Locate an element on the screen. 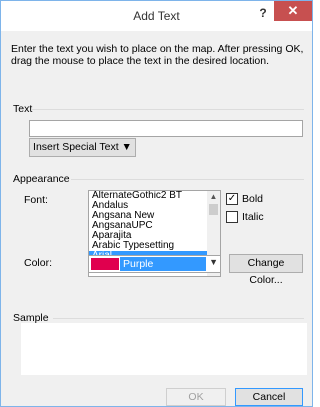  ok-button: OK is located at coordinates (196, 397).